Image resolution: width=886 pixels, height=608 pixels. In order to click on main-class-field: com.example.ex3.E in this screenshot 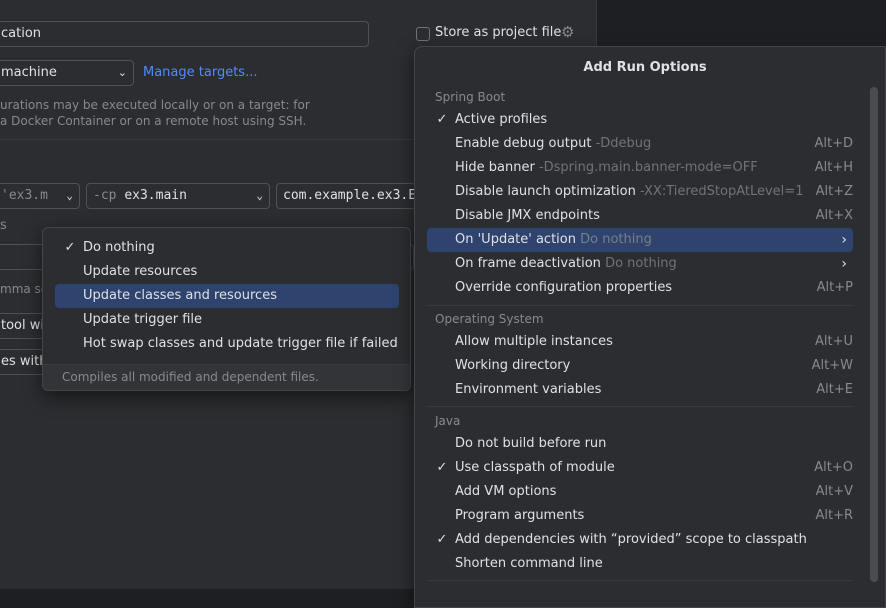, I will do `click(346, 196)`.